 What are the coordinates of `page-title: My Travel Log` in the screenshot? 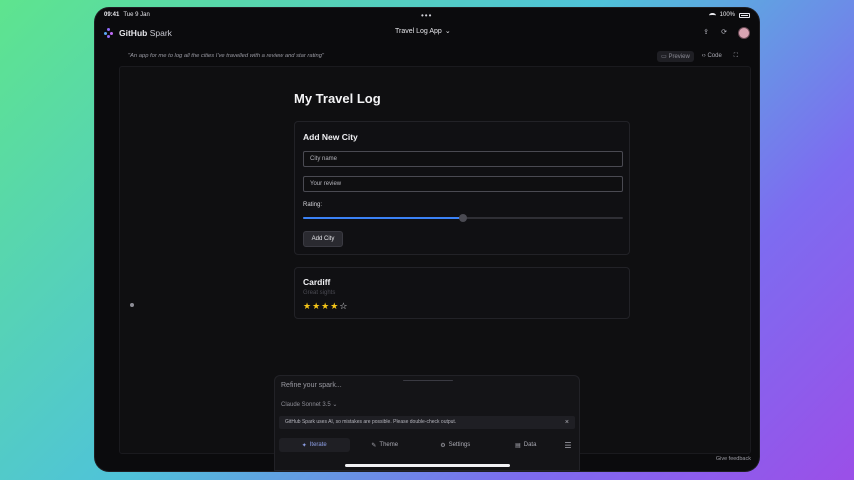 It's located at (337, 98).